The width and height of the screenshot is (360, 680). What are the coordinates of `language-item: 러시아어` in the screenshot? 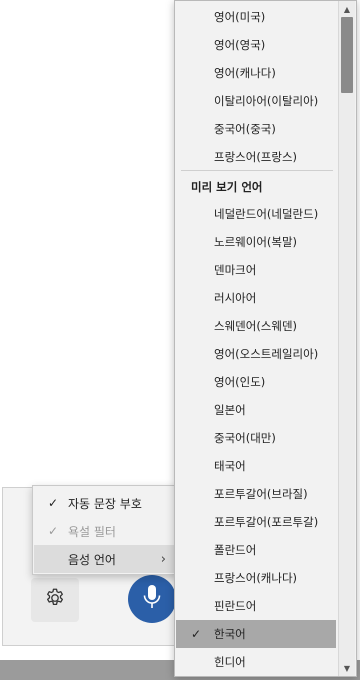 It's located at (256, 298).